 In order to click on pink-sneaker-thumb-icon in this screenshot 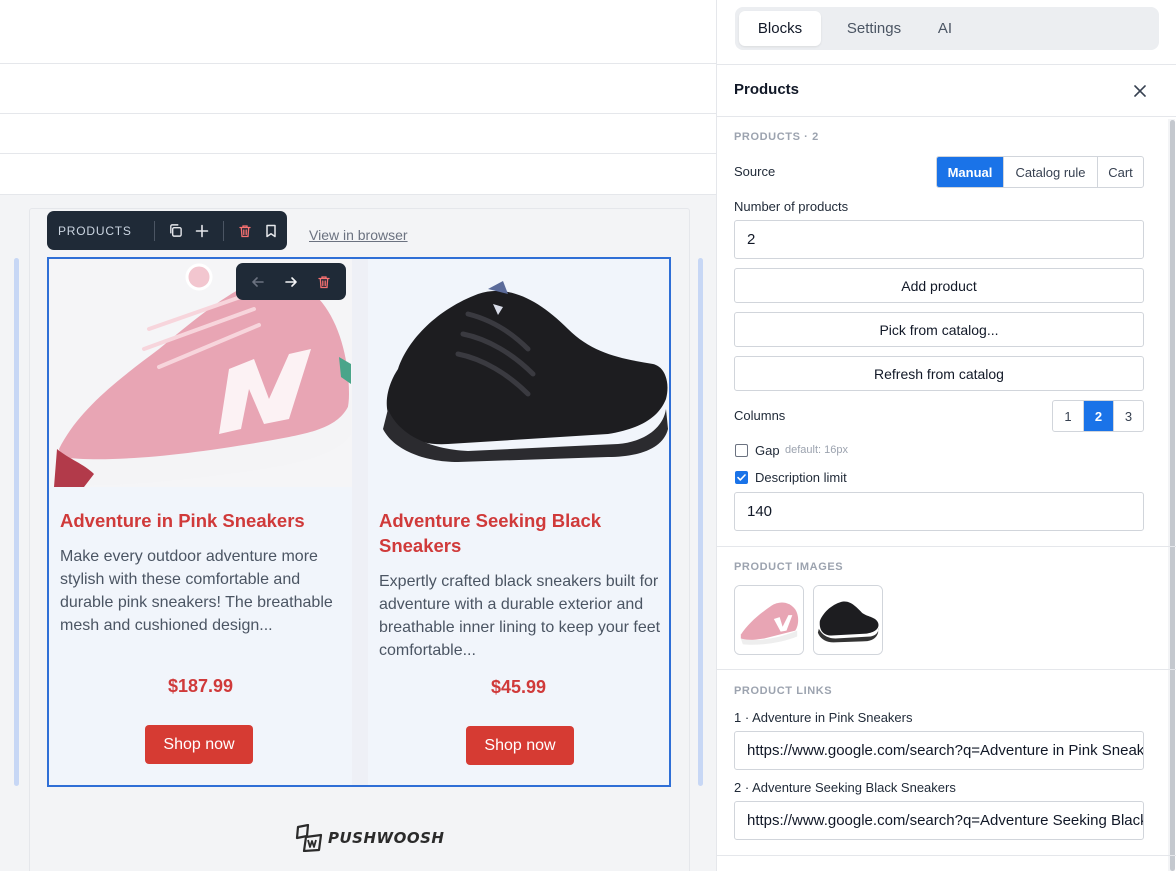, I will do `click(769, 620)`.